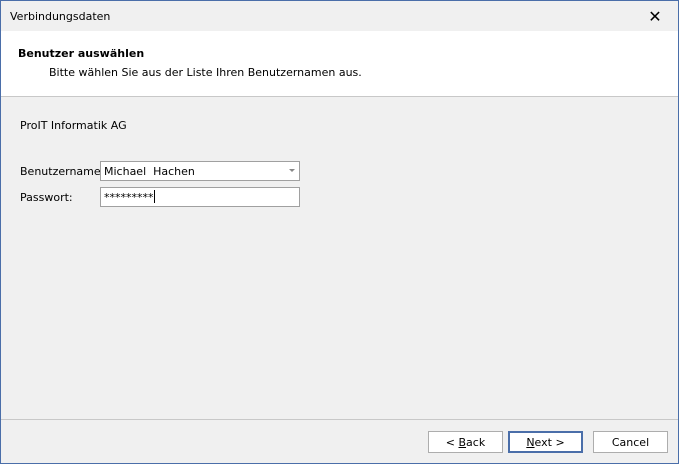 Image resolution: width=679 pixels, height=464 pixels. I want to click on password-label: Passwort:, so click(46, 197).